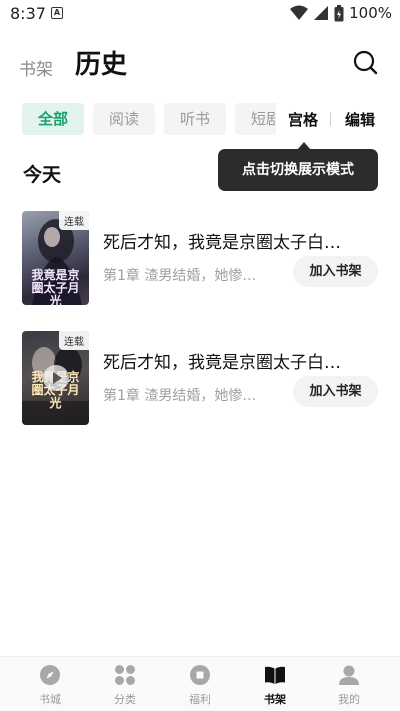  I want to click on gift-icon, so click(200, 675).